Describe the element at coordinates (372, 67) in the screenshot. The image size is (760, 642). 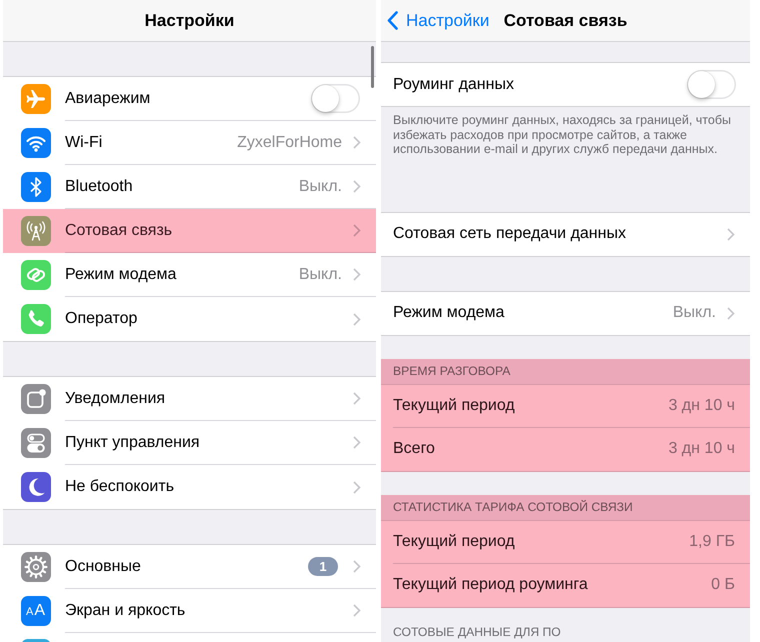
I see `scroll-indicator` at that location.